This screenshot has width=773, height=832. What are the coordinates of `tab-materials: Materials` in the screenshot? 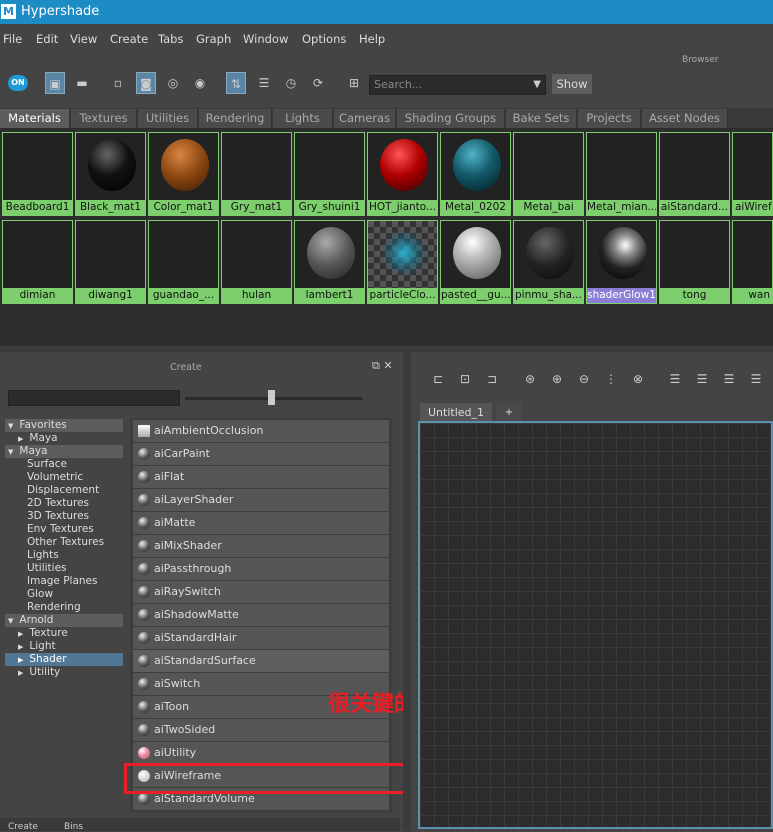 It's located at (35, 118).